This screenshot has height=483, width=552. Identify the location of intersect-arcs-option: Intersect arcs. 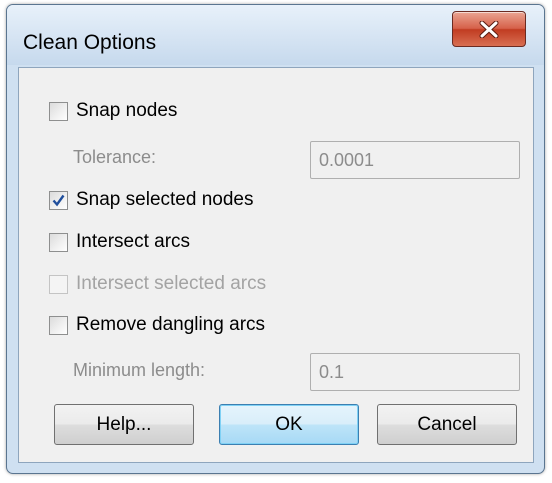
(119, 242).